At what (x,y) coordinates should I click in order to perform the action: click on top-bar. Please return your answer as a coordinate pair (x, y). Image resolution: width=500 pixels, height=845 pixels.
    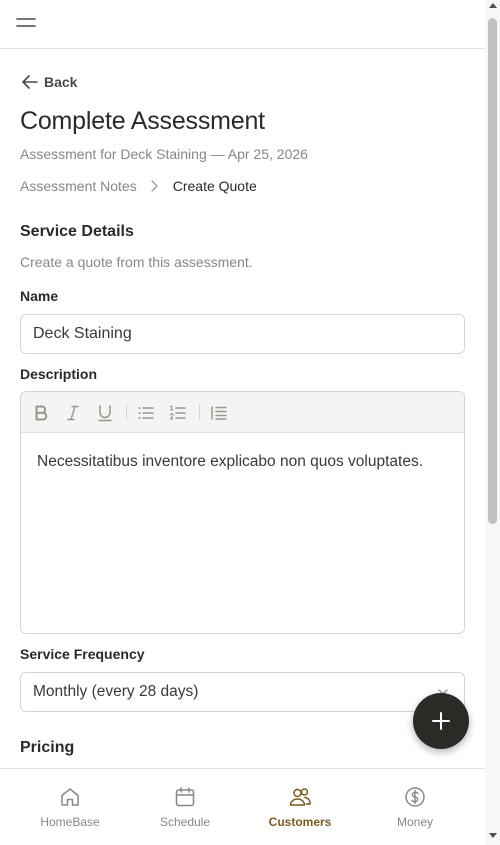
    Looking at the image, I should click on (242, 24).